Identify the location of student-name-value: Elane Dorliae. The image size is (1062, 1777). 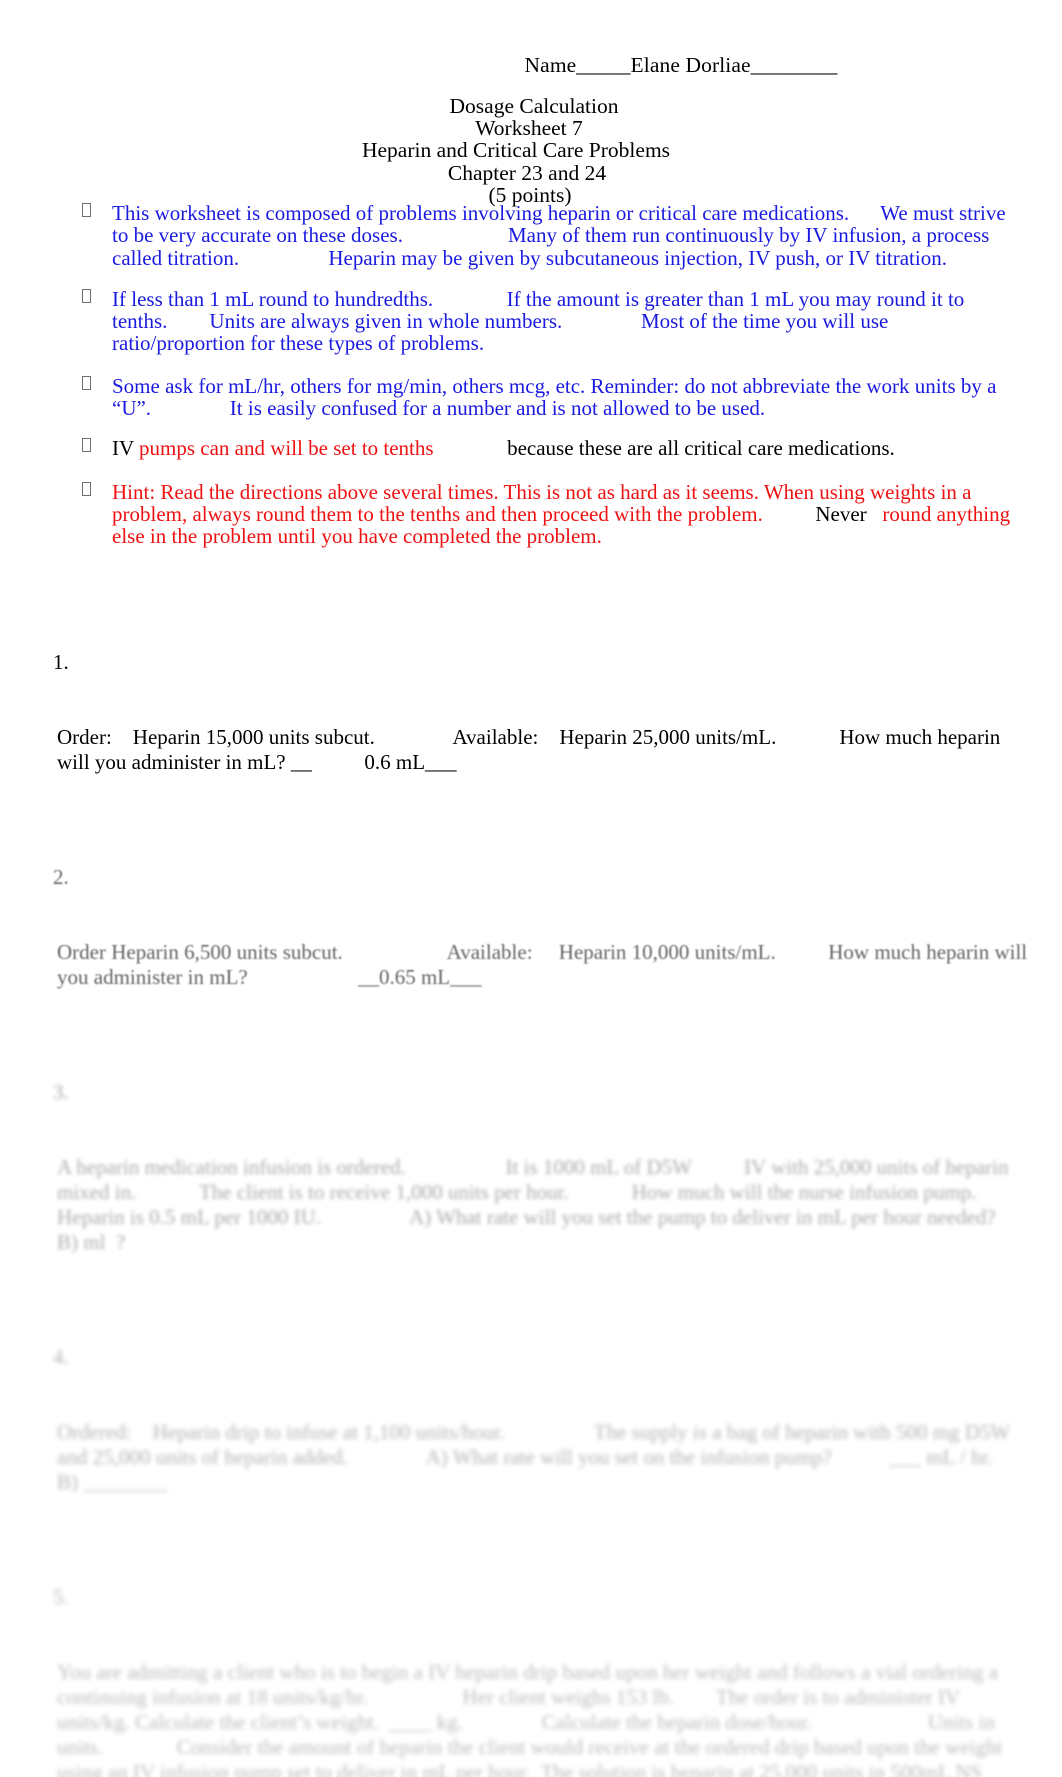
(690, 65).